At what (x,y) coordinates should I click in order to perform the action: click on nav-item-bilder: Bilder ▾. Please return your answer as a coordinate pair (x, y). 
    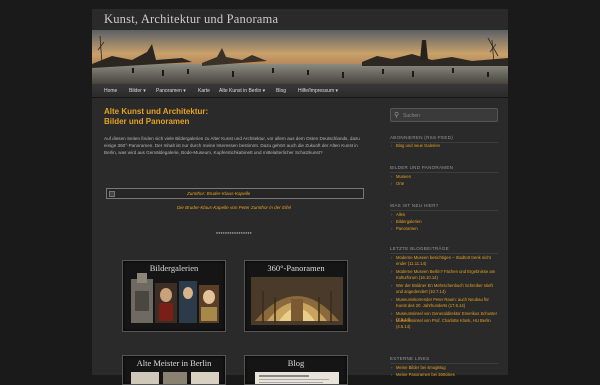
    Looking at the image, I should click on (137, 91).